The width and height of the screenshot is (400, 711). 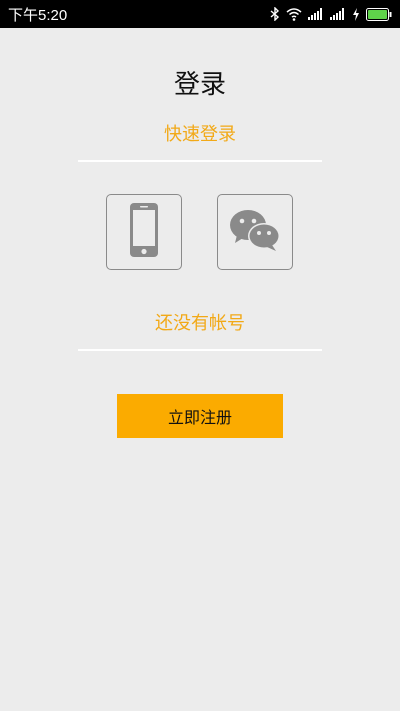 What do you see at coordinates (200, 323) in the screenshot?
I see `no-account-label: 还没有帐号` at bounding box center [200, 323].